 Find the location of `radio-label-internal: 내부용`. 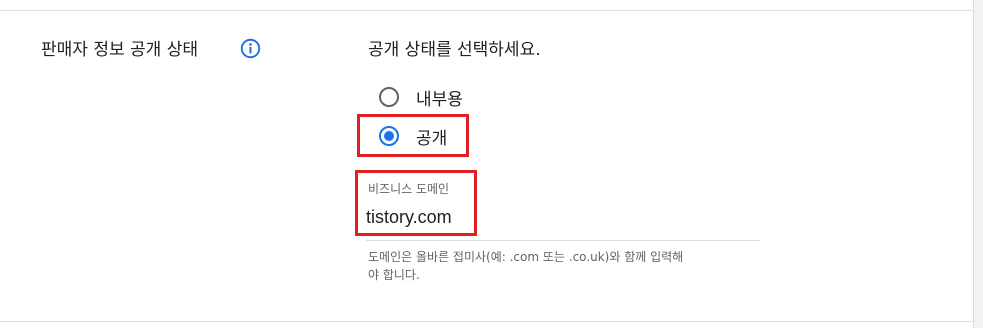

radio-label-internal: 내부용 is located at coordinates (439, 99).